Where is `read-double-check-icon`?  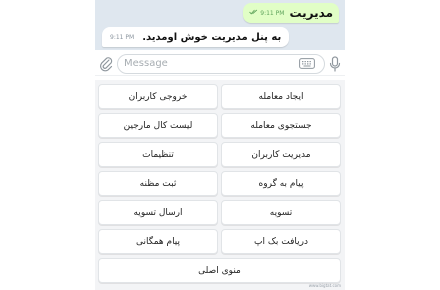
read-double-check-icon is located at coordinates (253, 13).